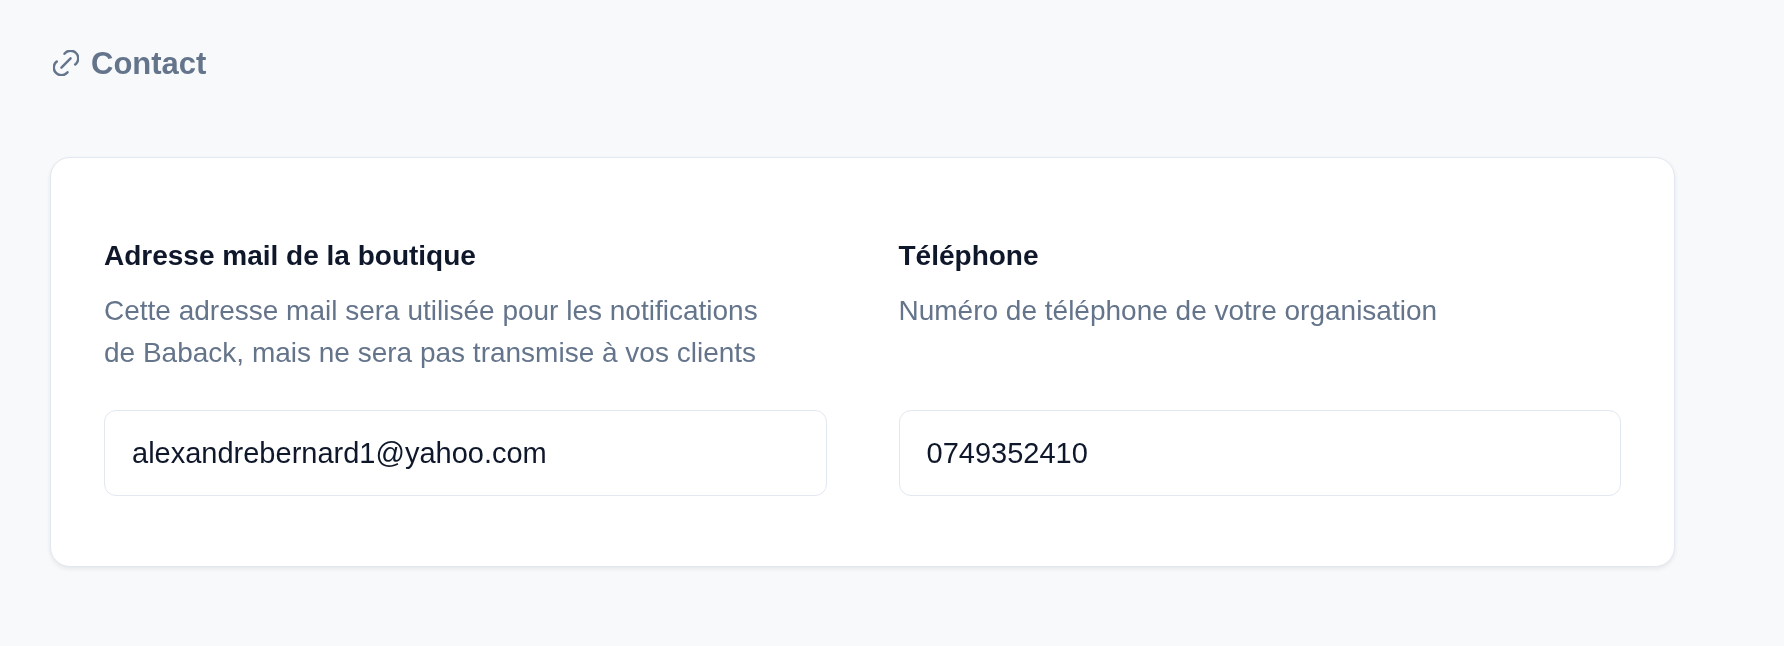 The image size is (1784, 646). What do you see at coordinates (290, 256) in the screenshot?
I see `field-label: Adresse mail de la boutique` at bounding box center [290, 256].